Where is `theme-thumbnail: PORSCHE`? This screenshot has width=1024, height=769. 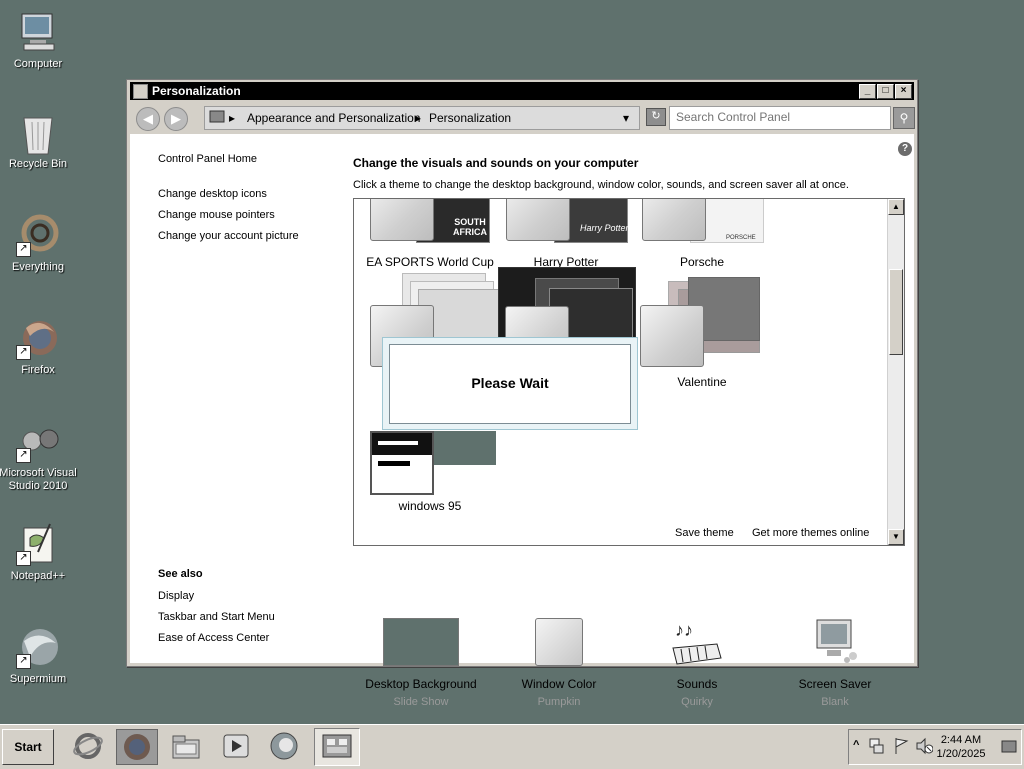
theme-thumbnail: PORSCHE is located at coordinates (702, 226).